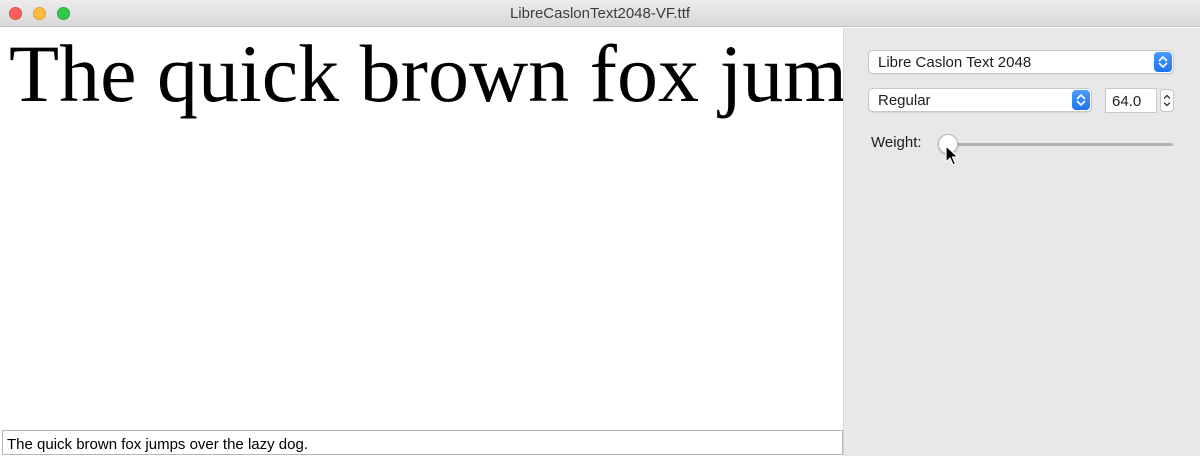  What do you see at coordinates (955, 62) in the screenshot?
I see `font-family-value: Libre Caslon Text 2048` at bounding box center [955, 62].